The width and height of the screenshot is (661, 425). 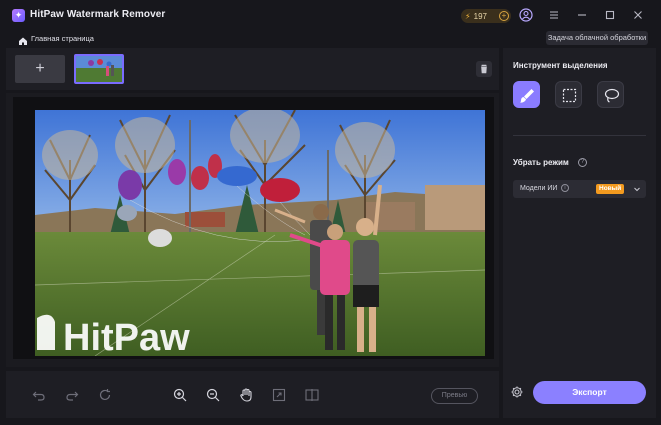 I want to click on delete-button, so click(x=484, y=69).